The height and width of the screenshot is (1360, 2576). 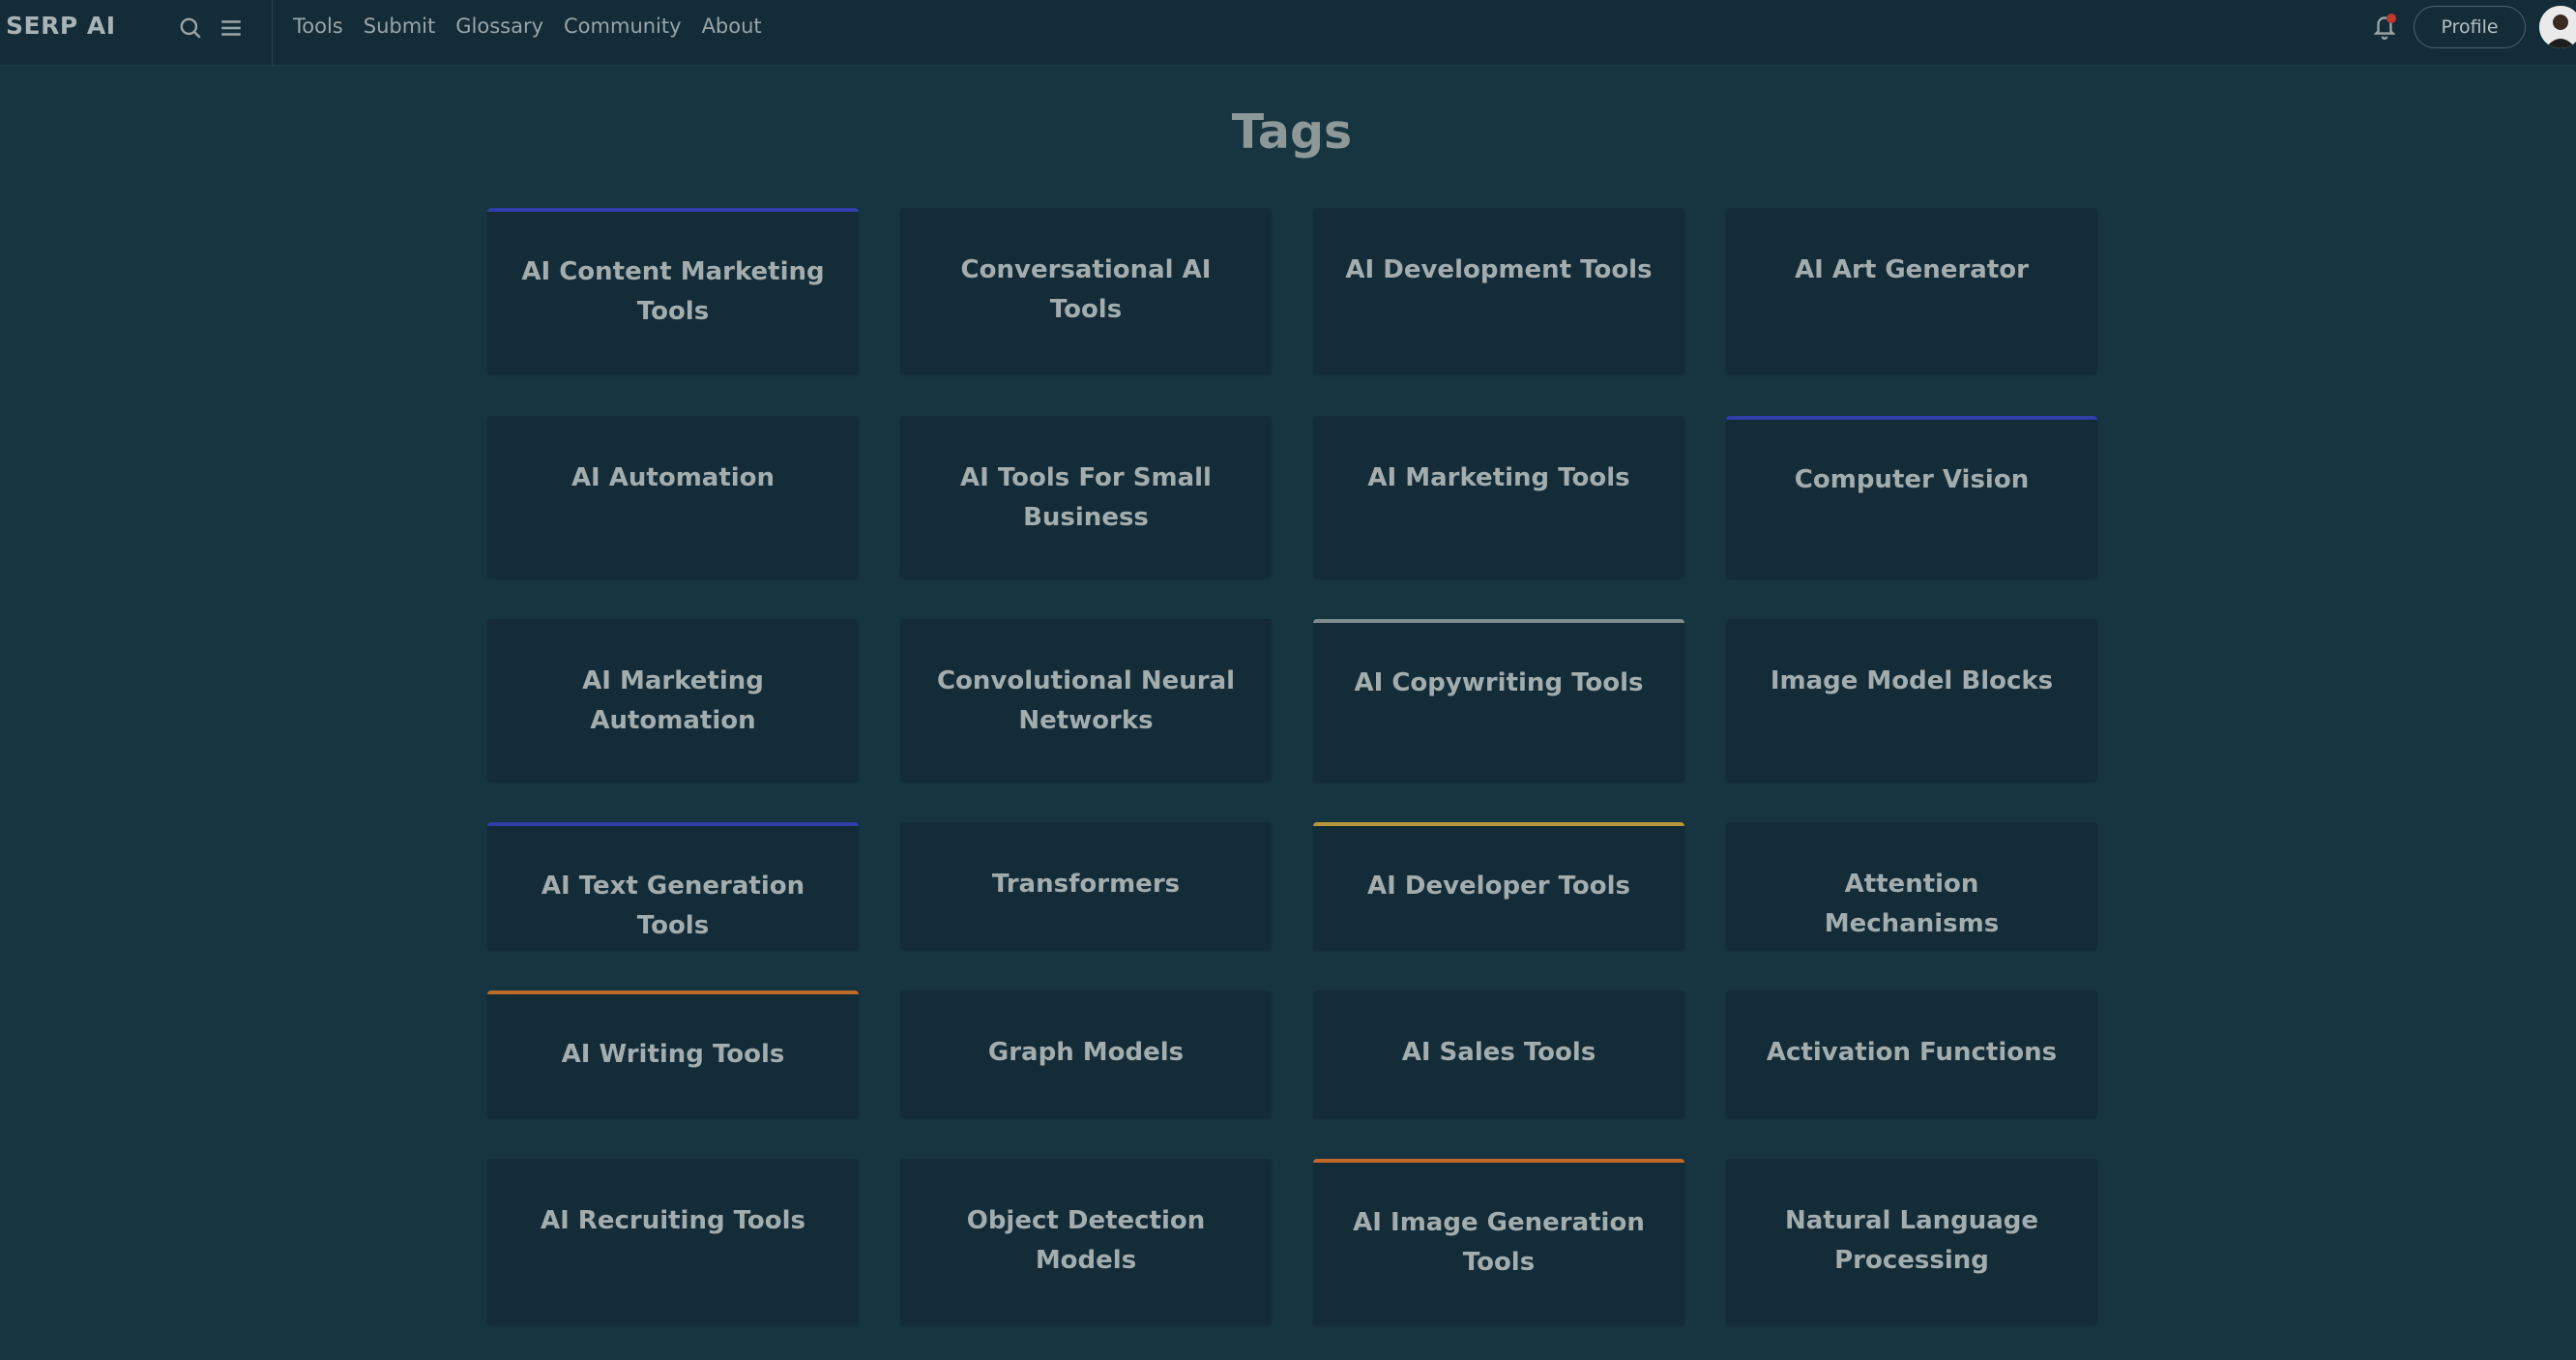 I want to click on tag-label: Transformers, so click(x=1086, y=885).